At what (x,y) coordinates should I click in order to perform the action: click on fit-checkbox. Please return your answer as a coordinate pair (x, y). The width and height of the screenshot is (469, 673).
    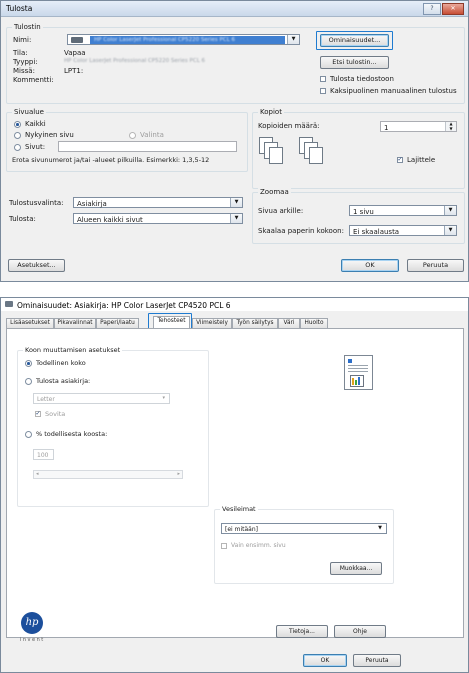
    Looking at the image, I should click on (38, 413).